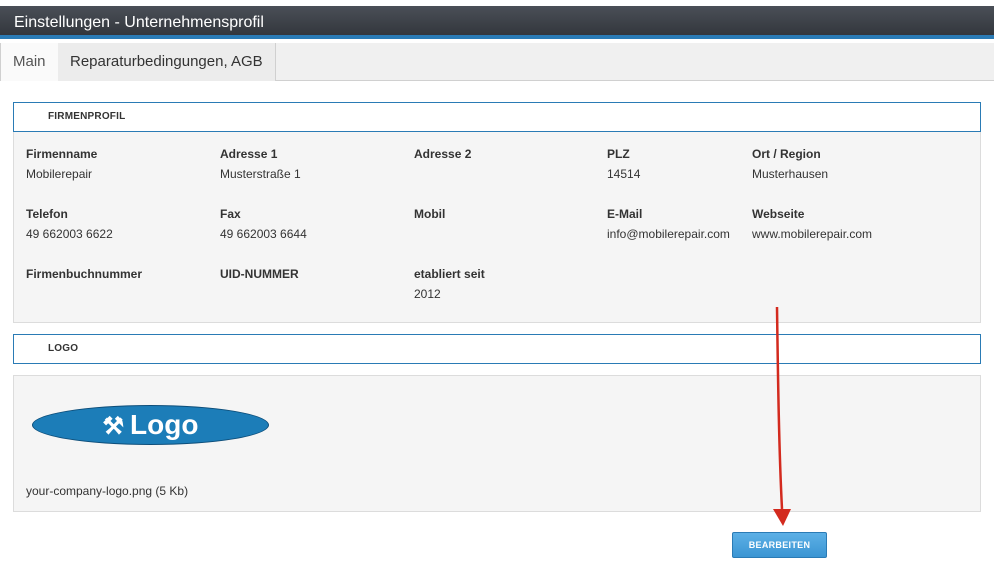 The width and height of the screenshot is (994, 569). What do you see at coordinates (260, 165) in the screenshot?
I see `field-adresse1: Adresse 1 Musterstraße 1` at bounding box center [260, 165].